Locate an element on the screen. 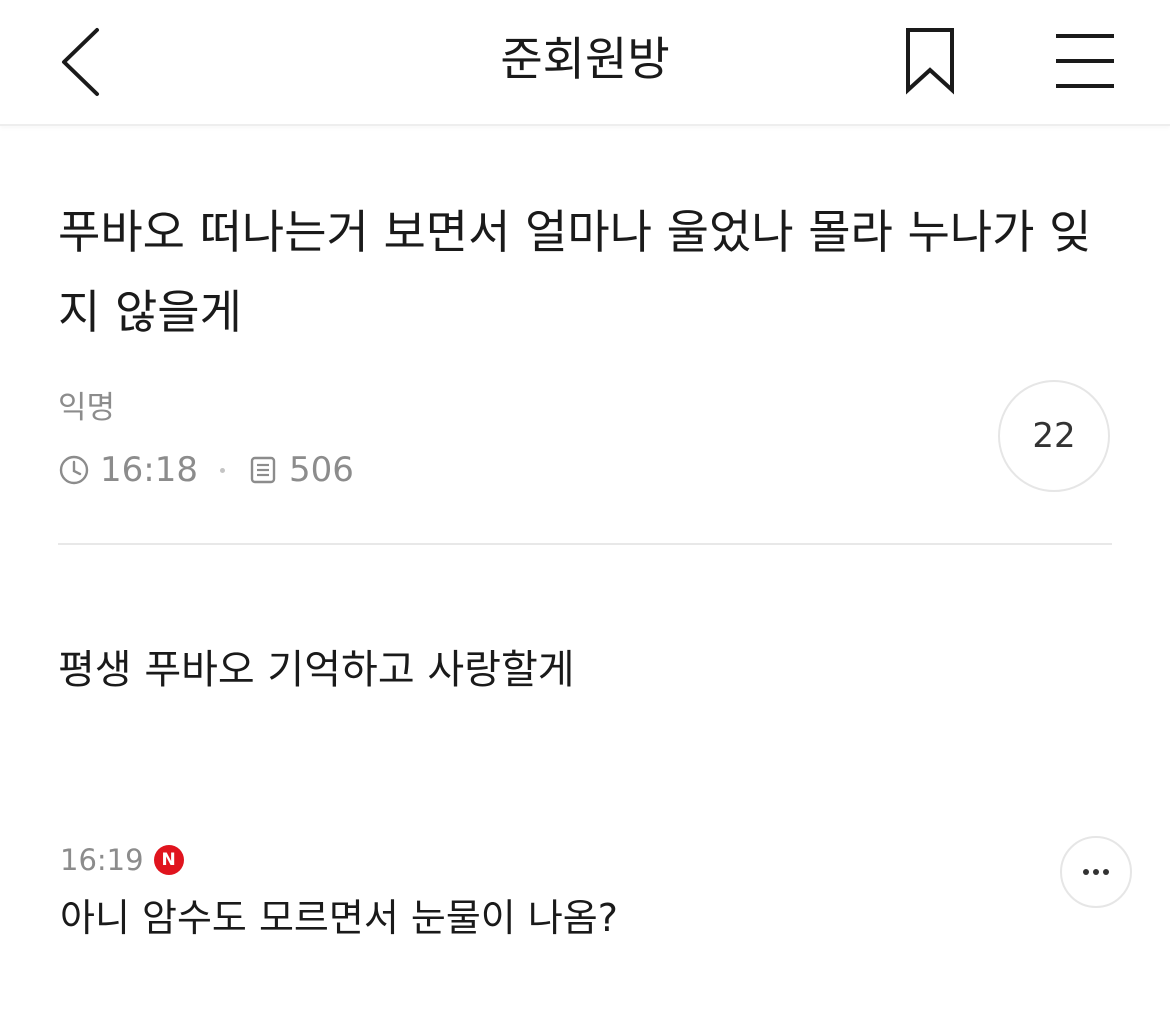 Image resolution: width=1170 pixels, height=1015 pixels. comment-text: 아니 암수도 모르면서 눈물이 나옴? is located at coordinates (339, 918).